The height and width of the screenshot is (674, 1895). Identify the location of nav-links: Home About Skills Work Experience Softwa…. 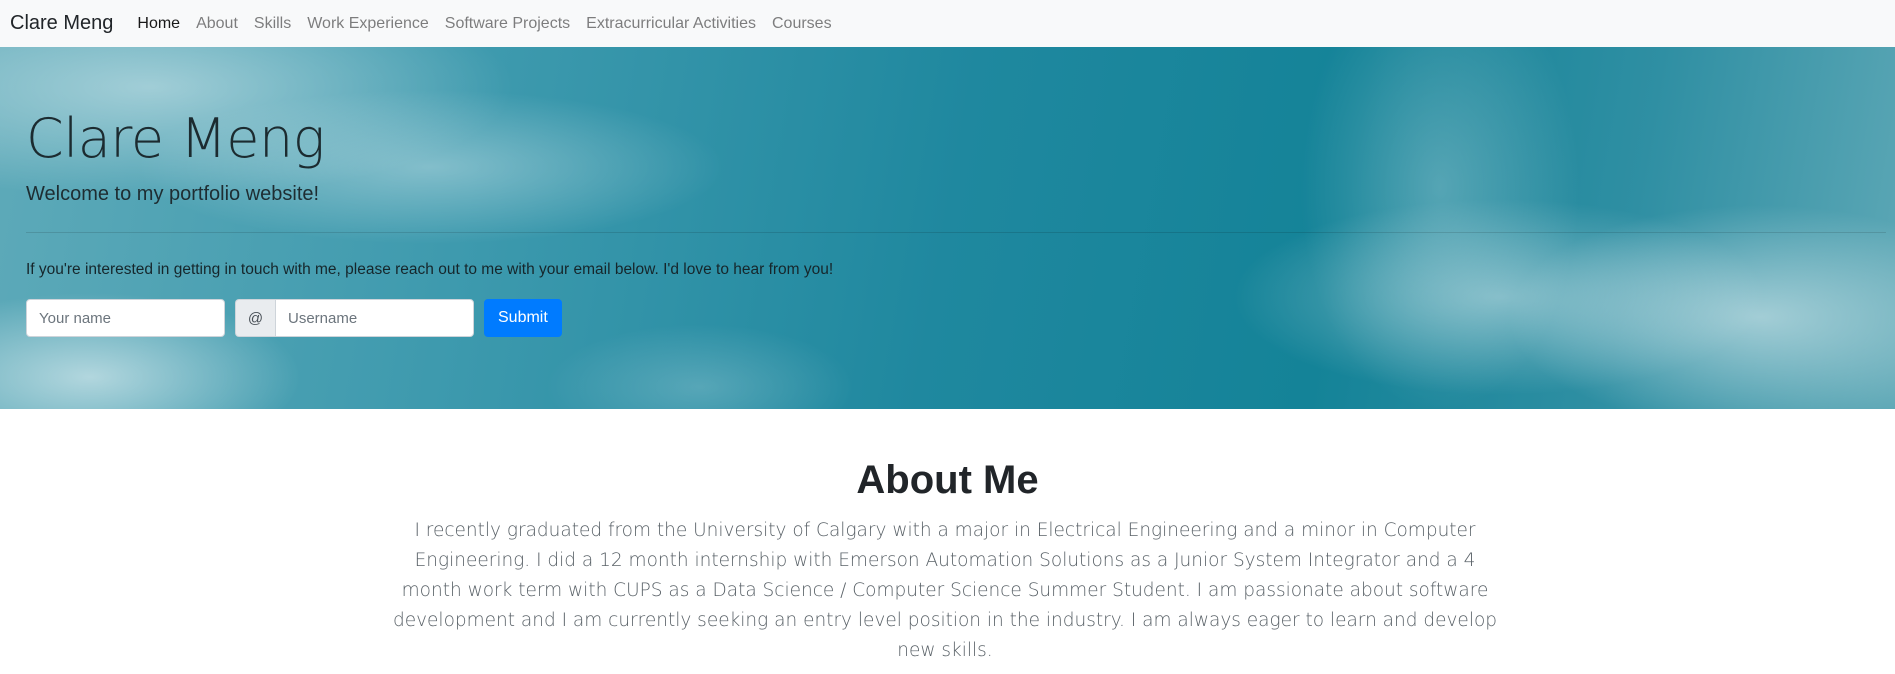
(484, 24).